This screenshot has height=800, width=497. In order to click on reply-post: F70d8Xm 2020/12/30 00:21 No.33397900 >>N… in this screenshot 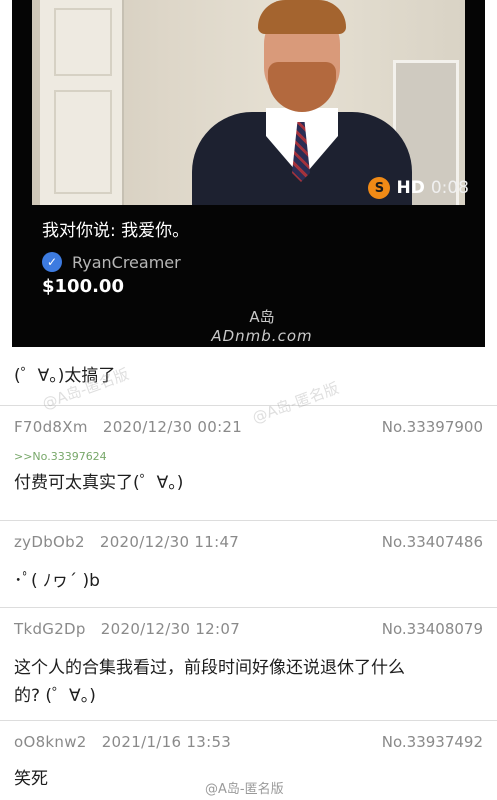, I will do `click(248, 463)`.